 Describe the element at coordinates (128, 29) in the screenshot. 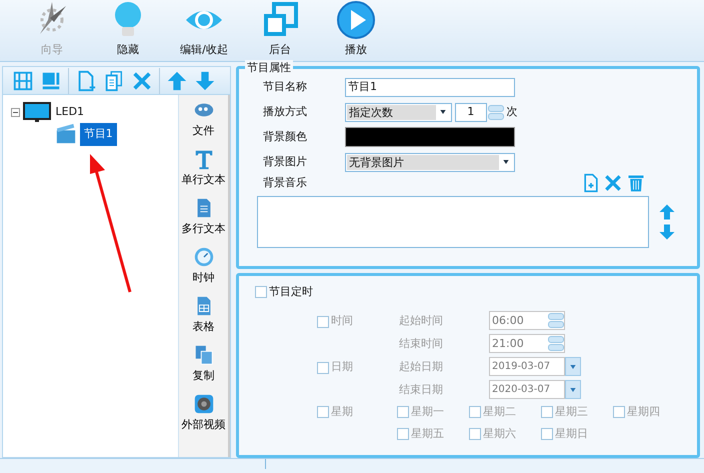

I see `toolbar-button: 隐藏` at that location.